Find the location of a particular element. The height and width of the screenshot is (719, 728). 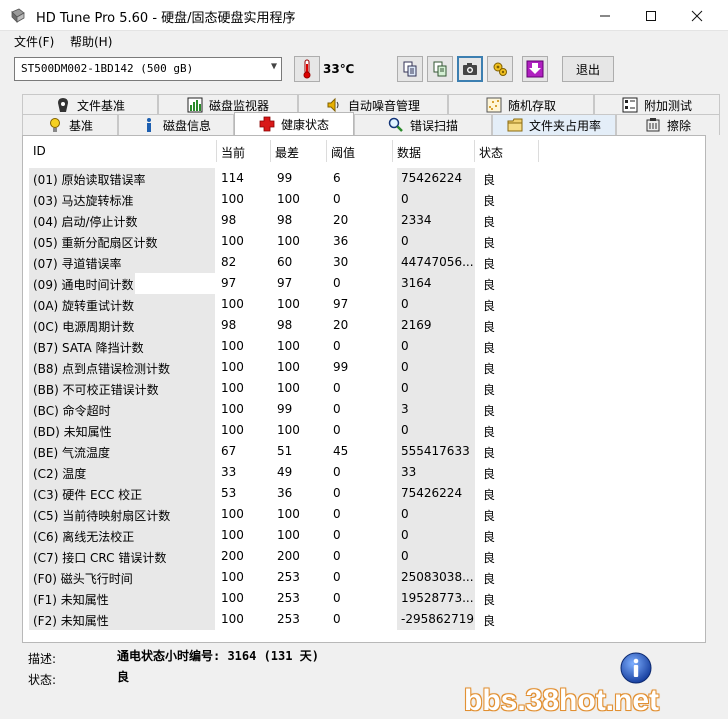

tab-disk-info: 磁盘信息 is located at coordinates (176, 124).